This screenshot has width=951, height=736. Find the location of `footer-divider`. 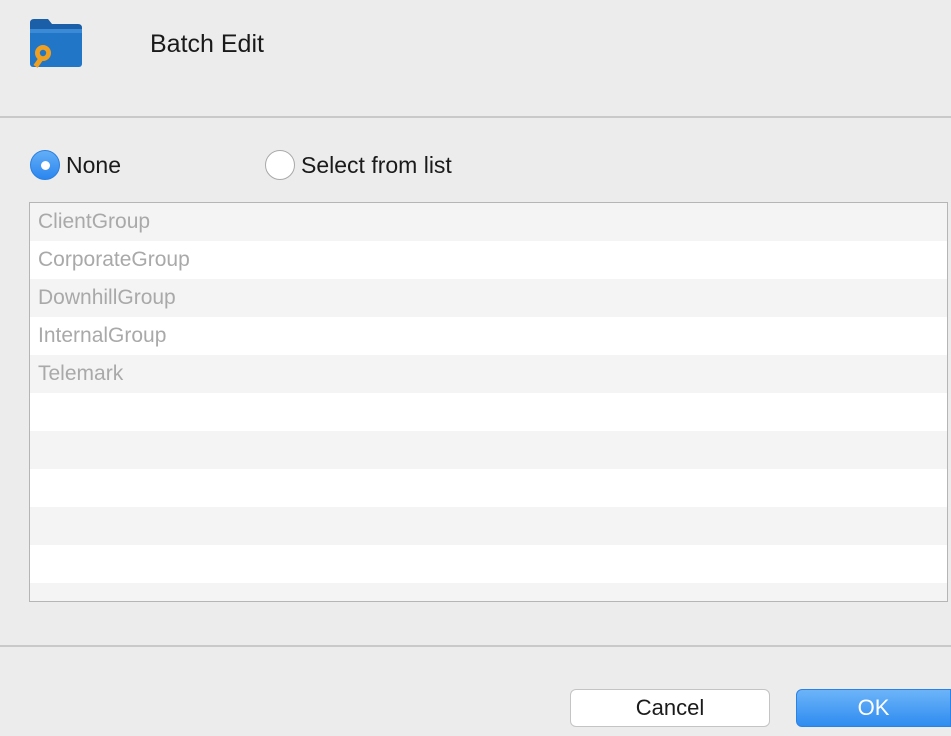

footer-divider is located at coordinates (475, 646).